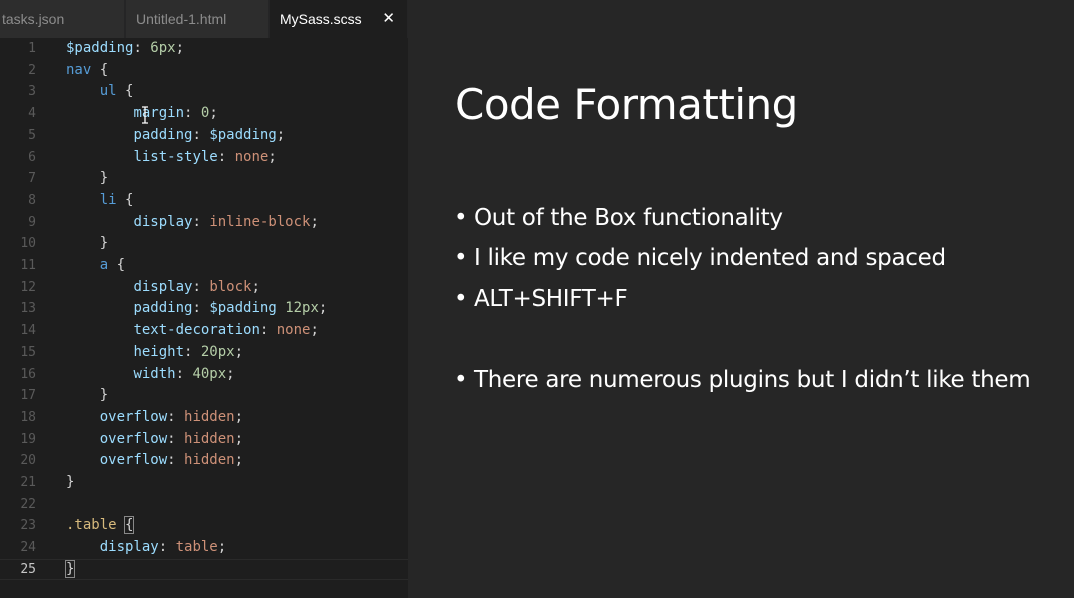 Image resolution: width=1074 pixels, height=598 pixels. I want to click on line-number: 4, so click(32, 114).